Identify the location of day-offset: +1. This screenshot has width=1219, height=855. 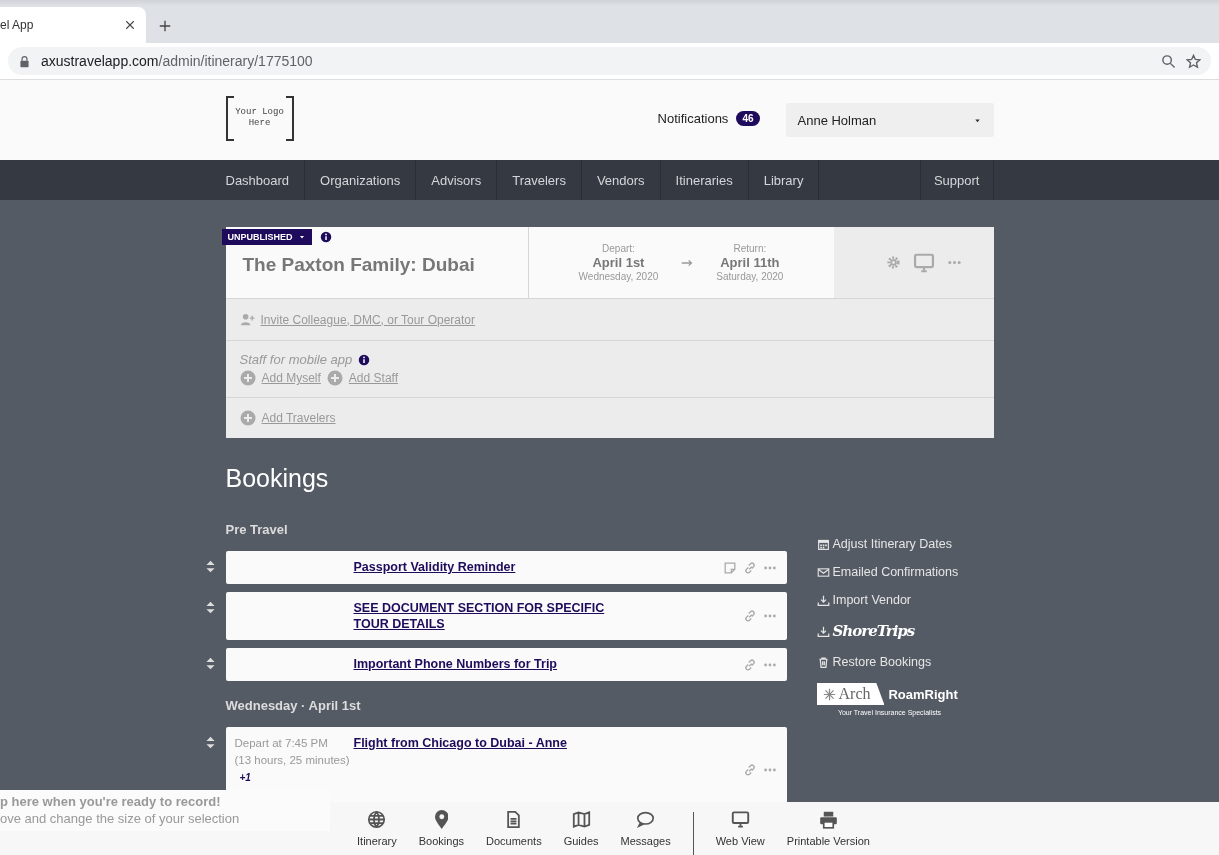
(245, 777).